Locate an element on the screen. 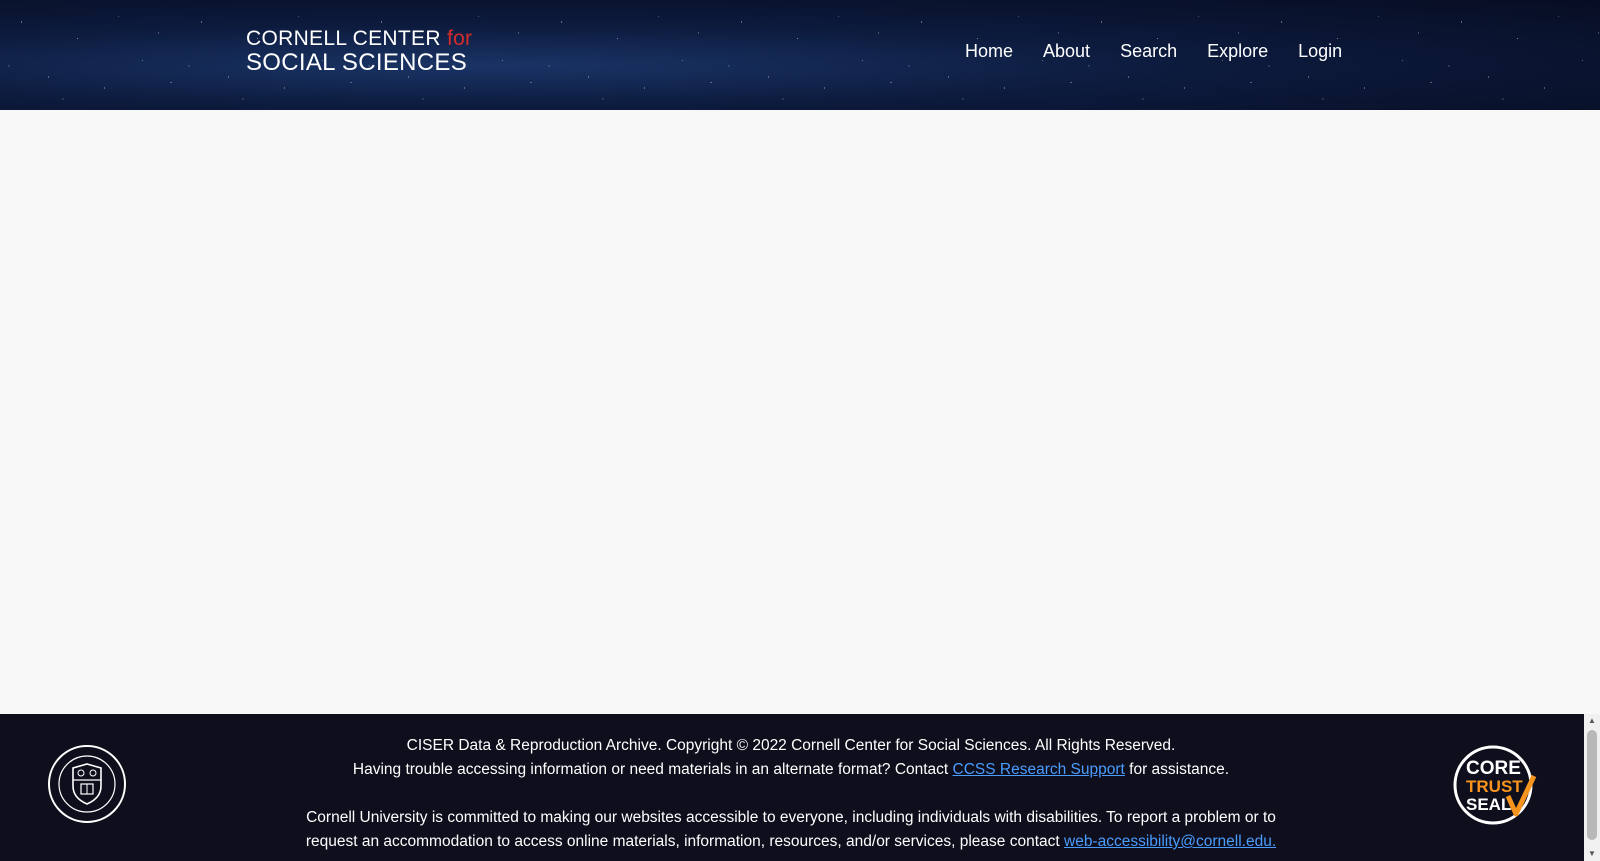 The image size is (1600, 861). core-trust-seal-icon: CORE TRUST SEAL is located at coordinates (1495, 785).